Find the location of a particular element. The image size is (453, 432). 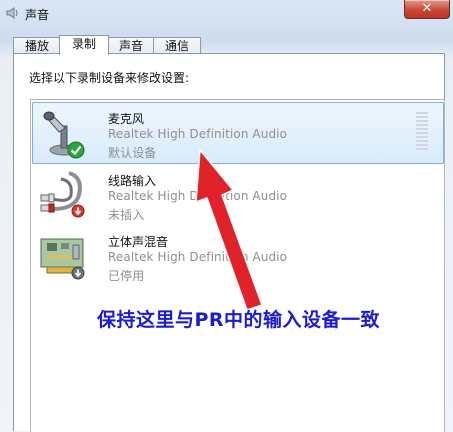

annotation-text: 保持这里与PR中的输入设备一致 is located at coordinates (239, 320).